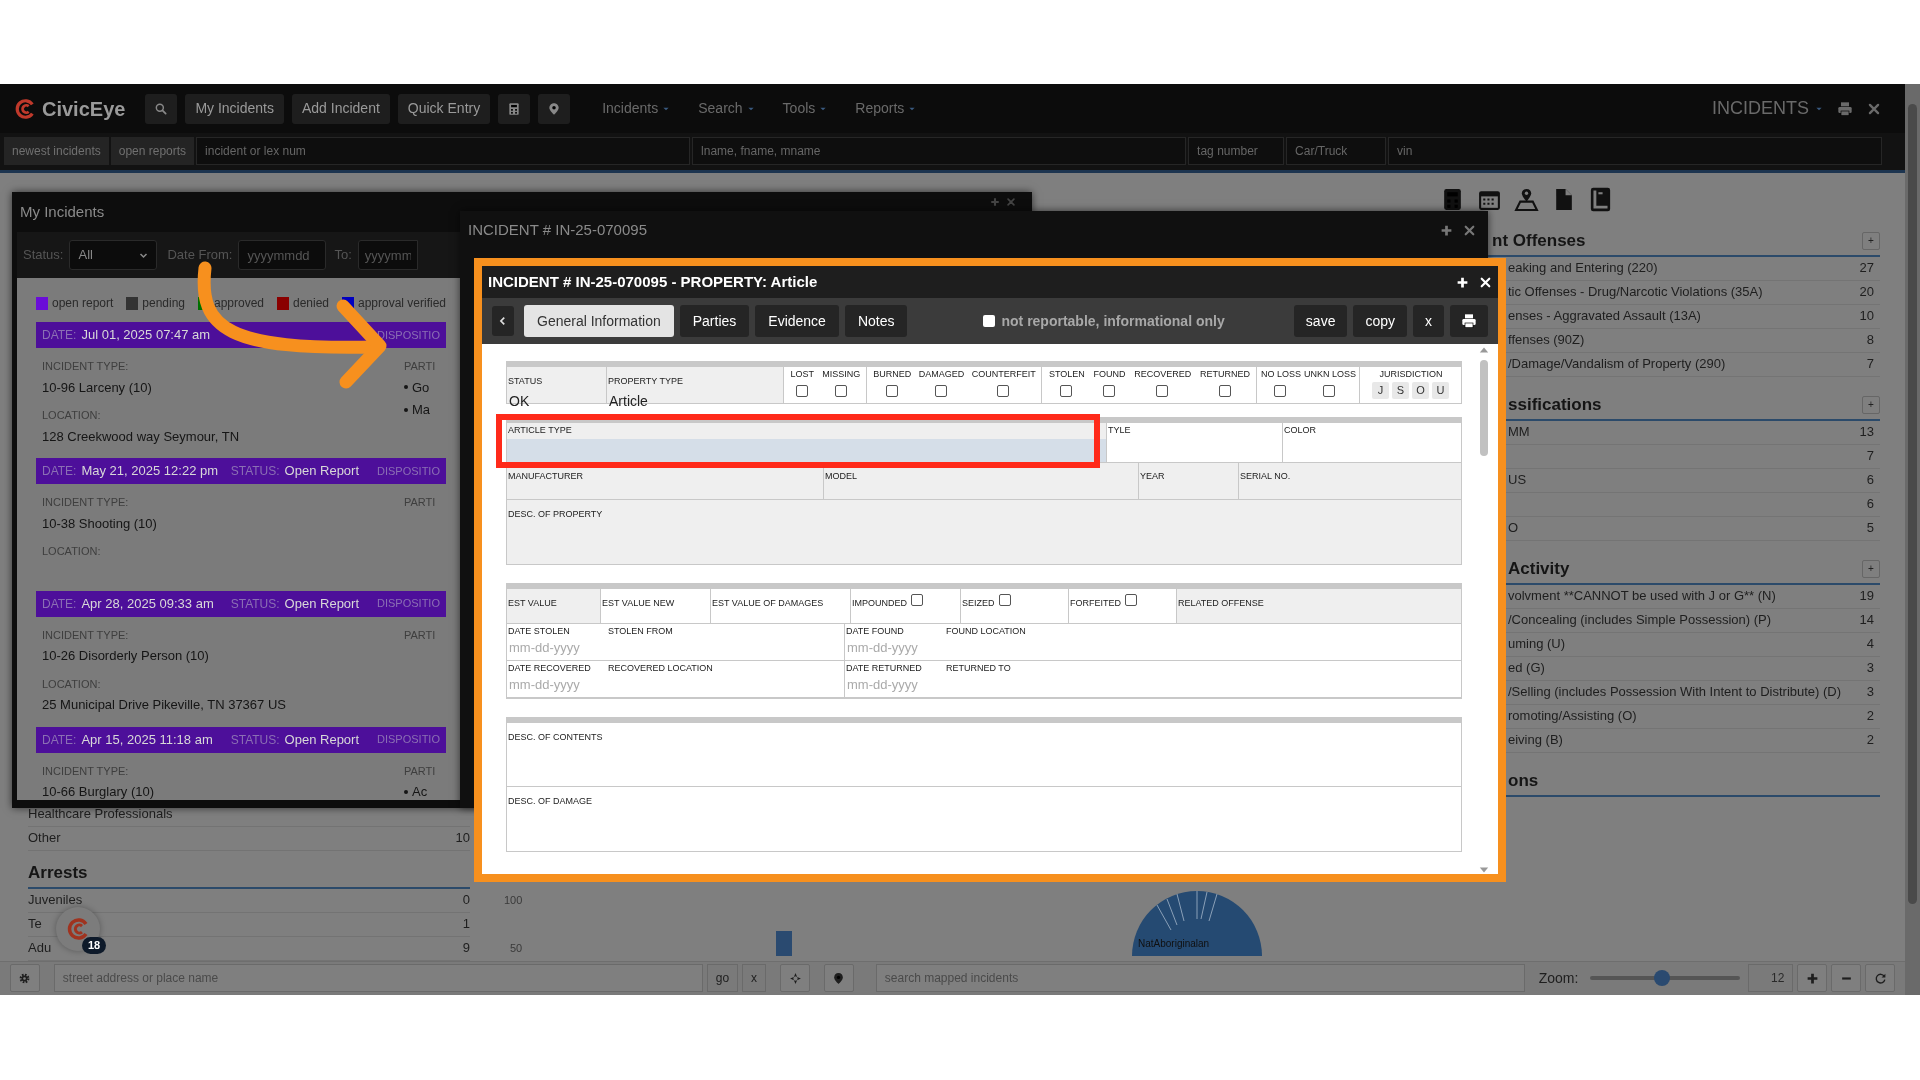 This screenshot has height=1080, width=1920. What do you see at coordinates (726, 109) in the screenshot?
I see `nav-menu: Search` at bounding box center [726, 109].